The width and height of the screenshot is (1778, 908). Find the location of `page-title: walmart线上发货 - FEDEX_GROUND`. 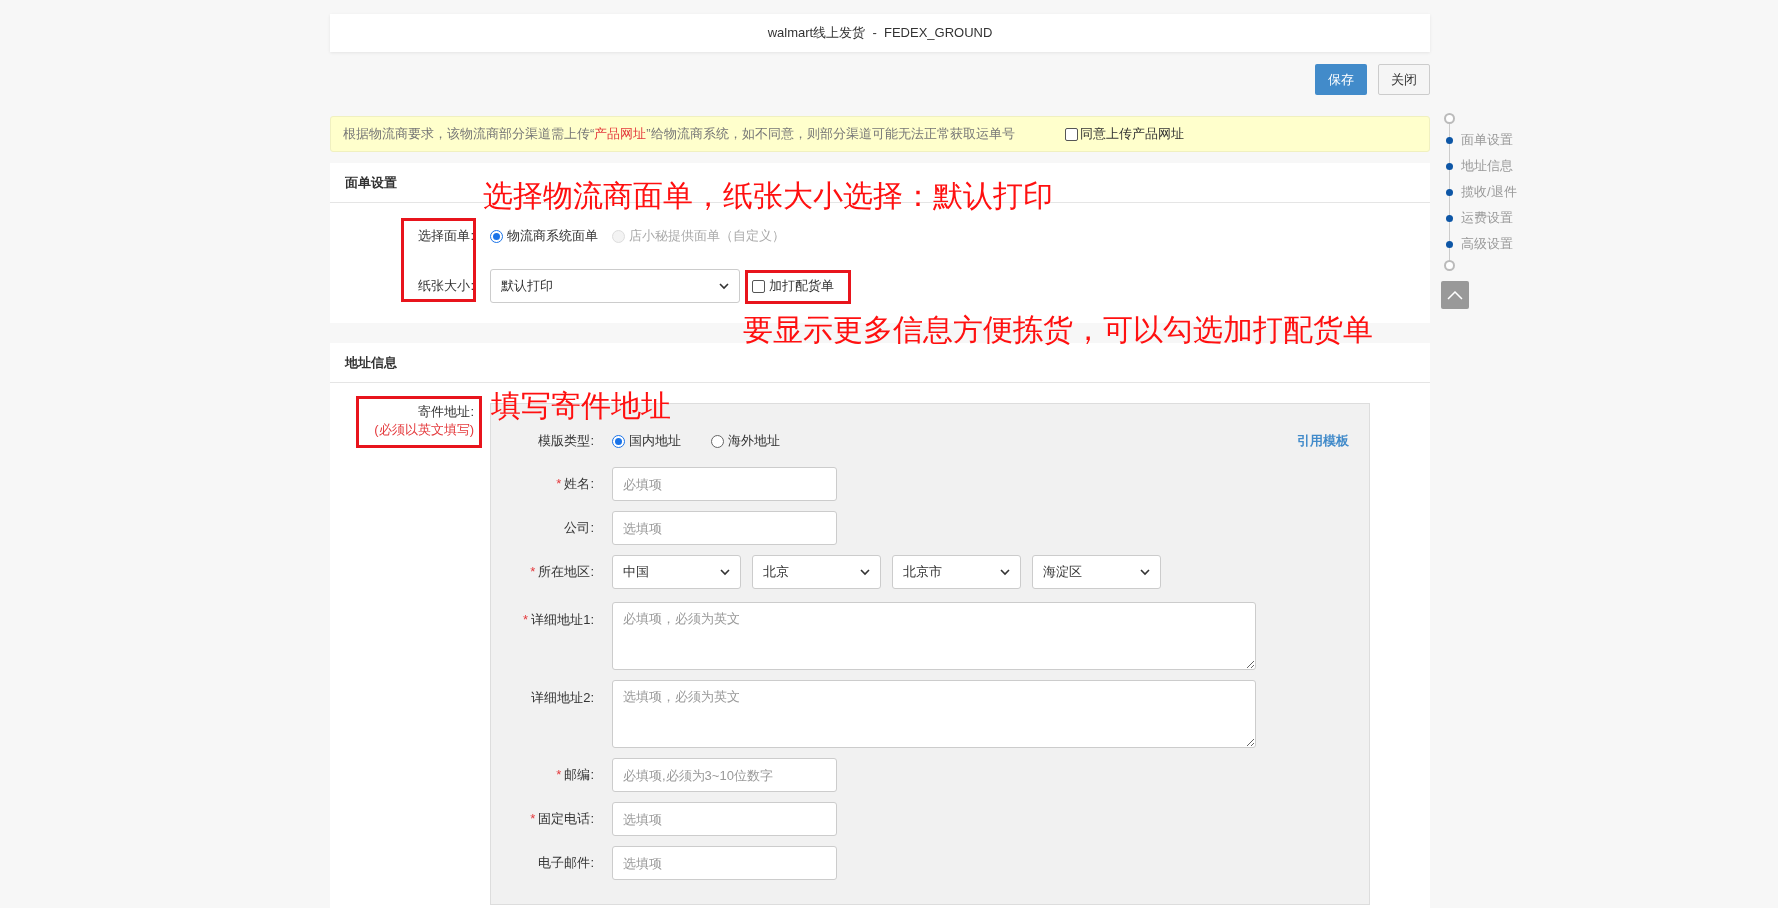

page-title: walmart线上发货 - FEDEX_GROUND is located at coordinates (880, 33).